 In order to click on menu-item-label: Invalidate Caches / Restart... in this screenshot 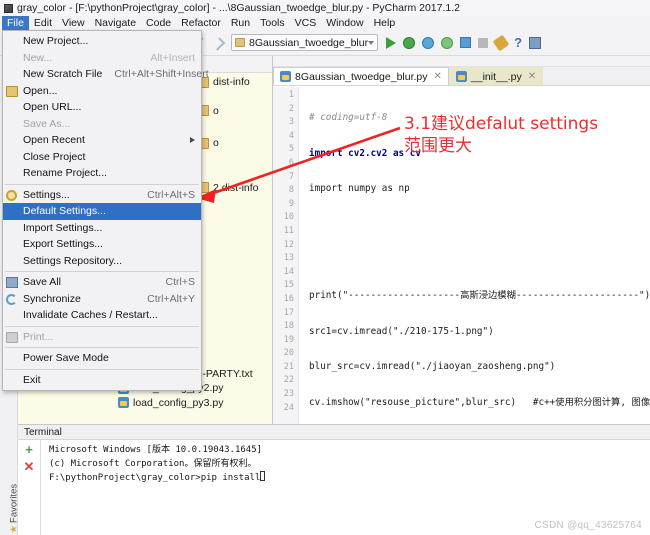, I will do `click(90, 315)`.